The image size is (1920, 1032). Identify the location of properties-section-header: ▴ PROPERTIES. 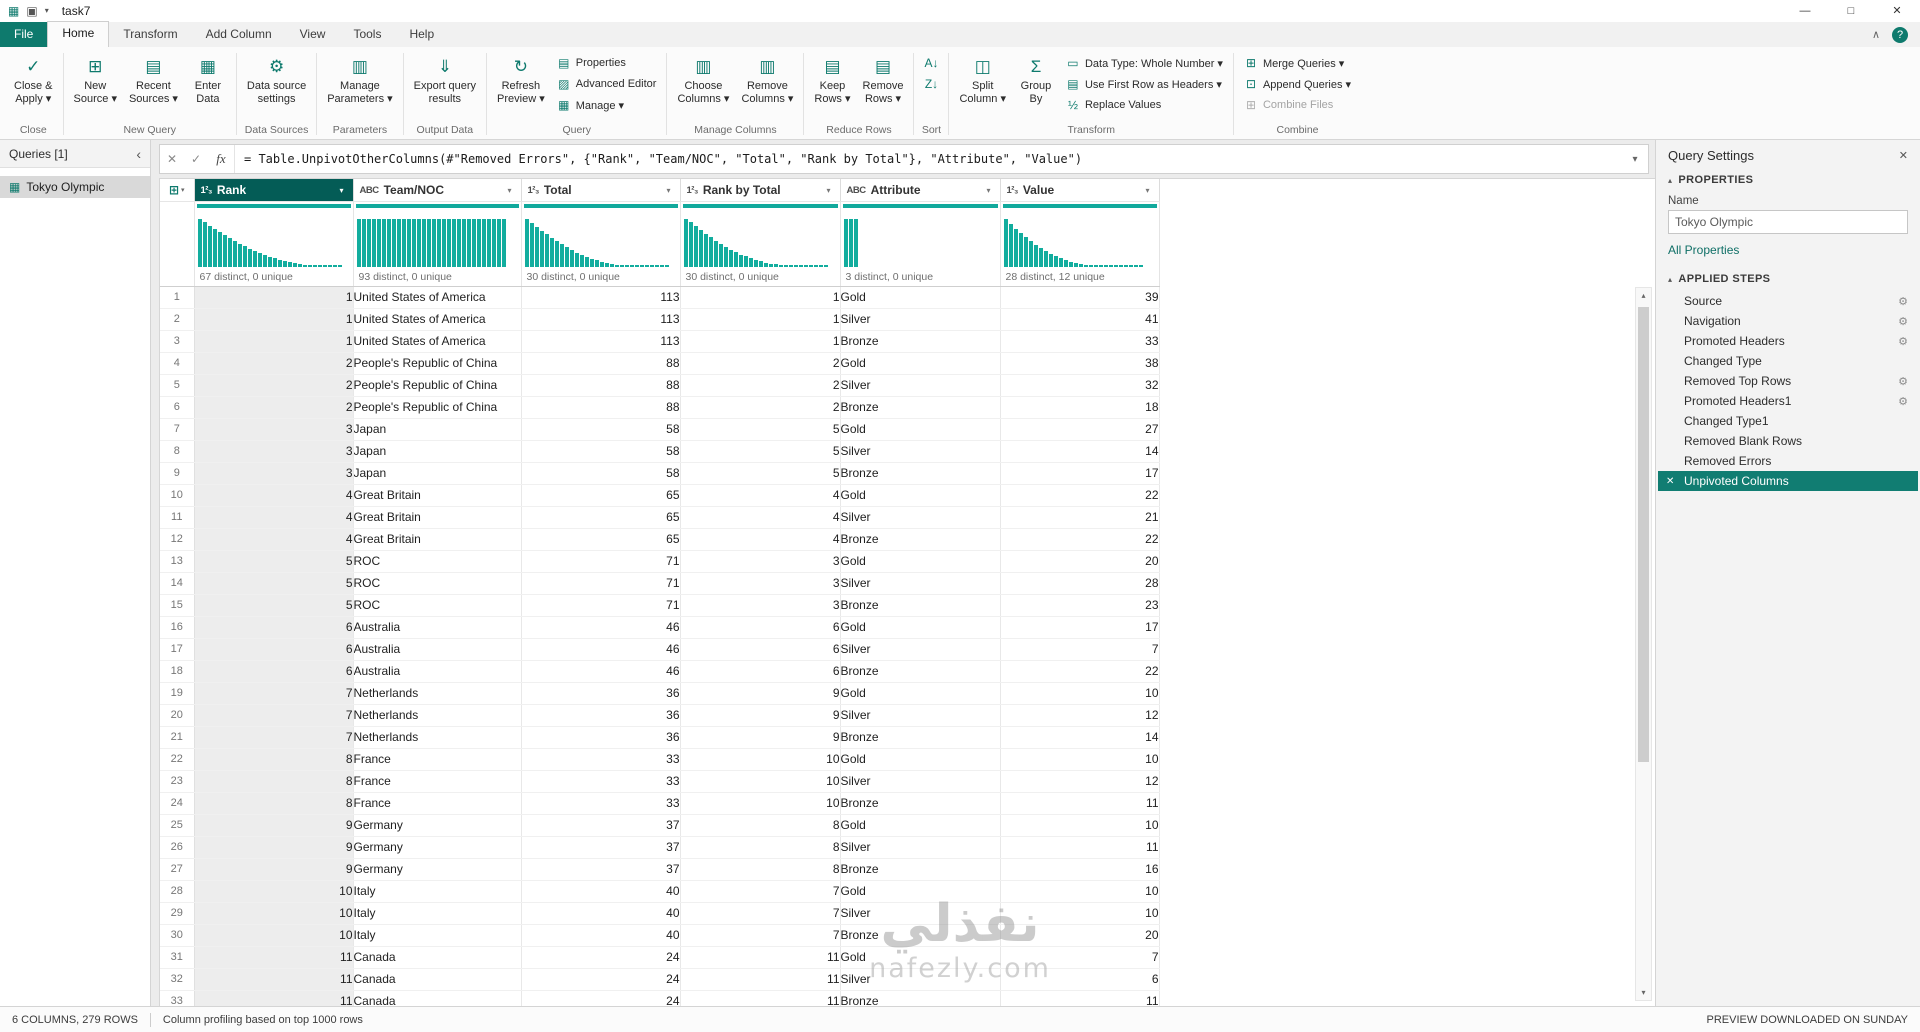
(1788, 180).